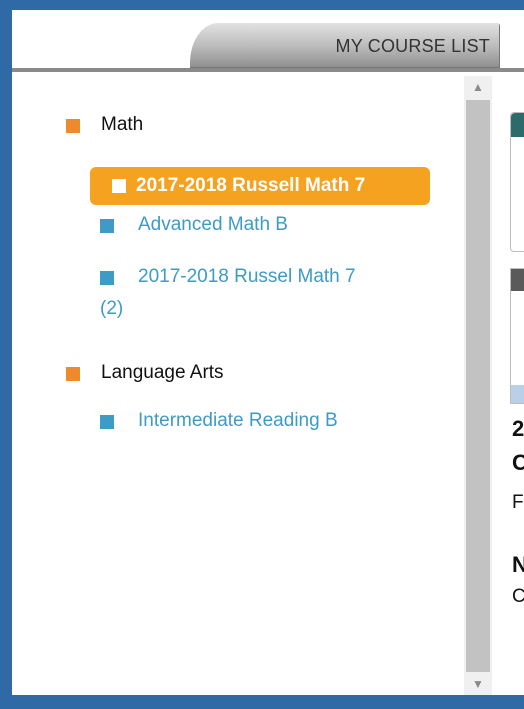  I want to click on detail-text-fragment: F, so click(518, 502).